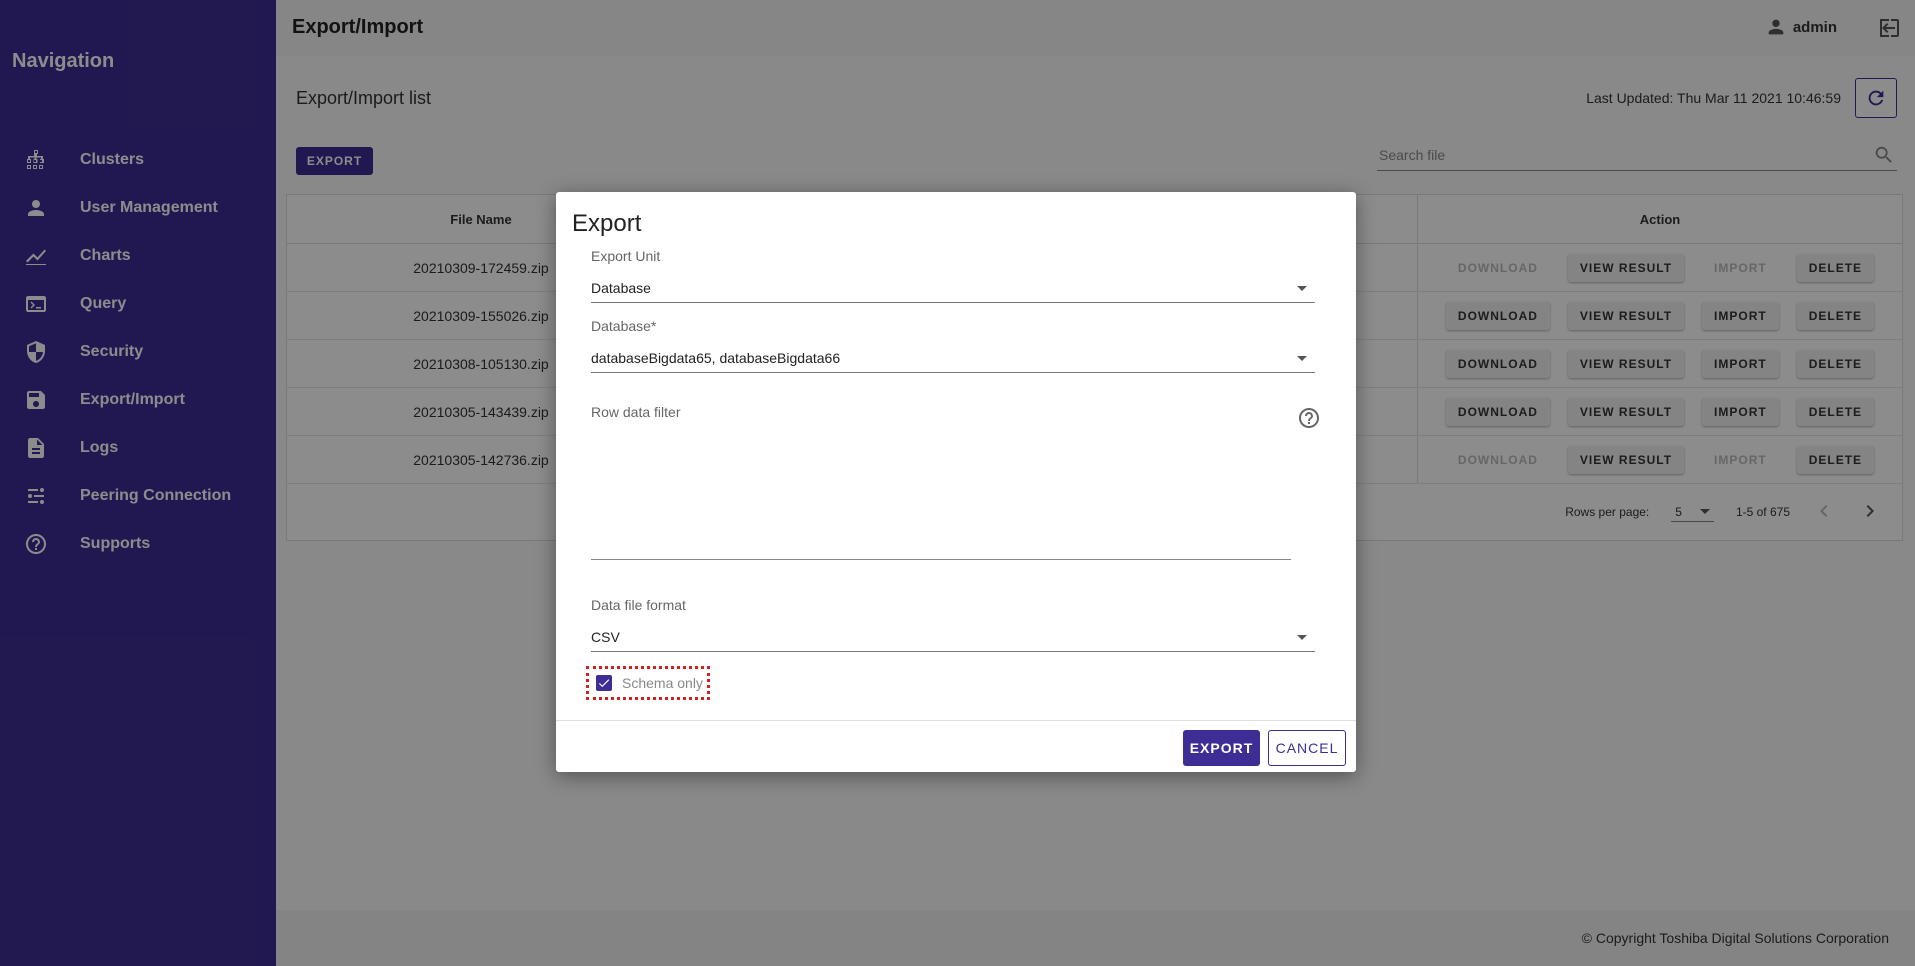 This screenshot has width=1915, height=966. Describe the element at coordinates (605, 637) in the screenshot. I see `data-file-format-value: CSV` at that location.